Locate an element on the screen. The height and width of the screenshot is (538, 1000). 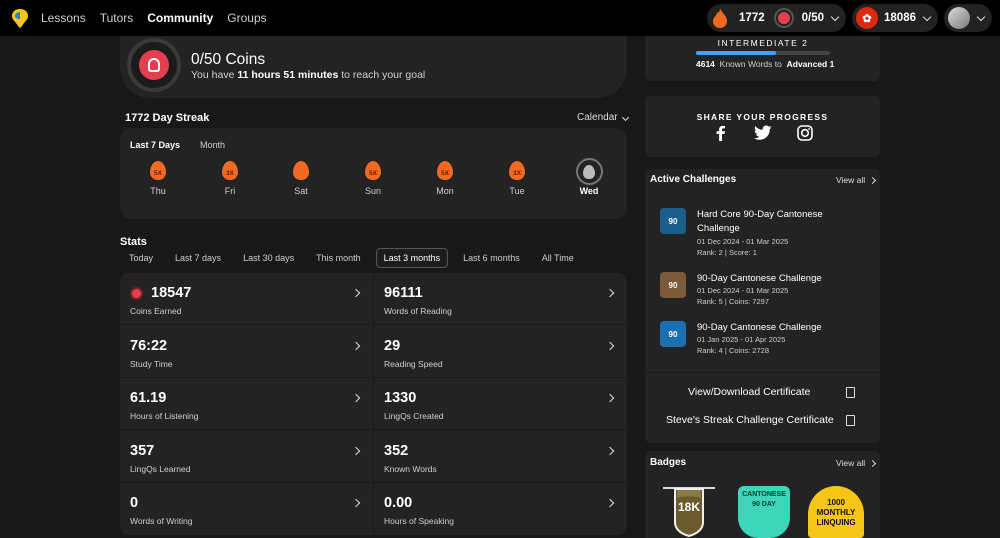
filter-this-month: This month is located at coordinates (338, 258).